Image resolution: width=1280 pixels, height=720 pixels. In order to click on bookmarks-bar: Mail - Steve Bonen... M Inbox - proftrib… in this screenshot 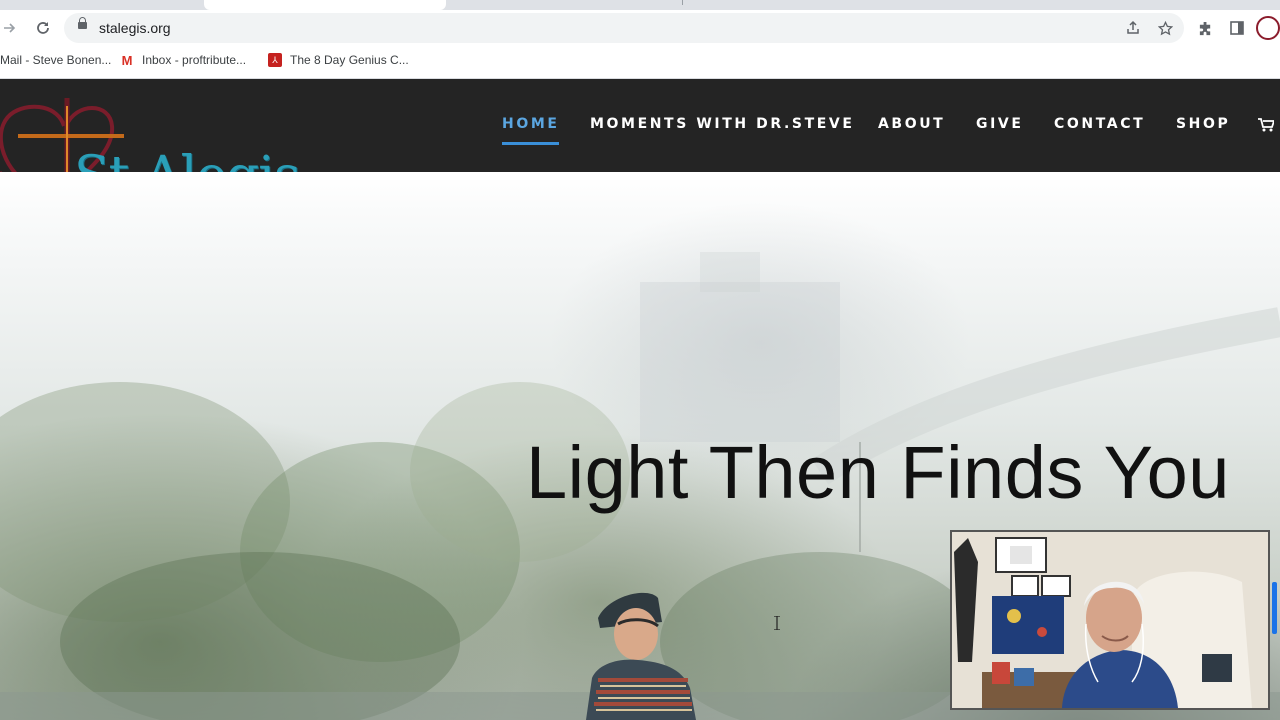, I will do `click(640, 62)`.